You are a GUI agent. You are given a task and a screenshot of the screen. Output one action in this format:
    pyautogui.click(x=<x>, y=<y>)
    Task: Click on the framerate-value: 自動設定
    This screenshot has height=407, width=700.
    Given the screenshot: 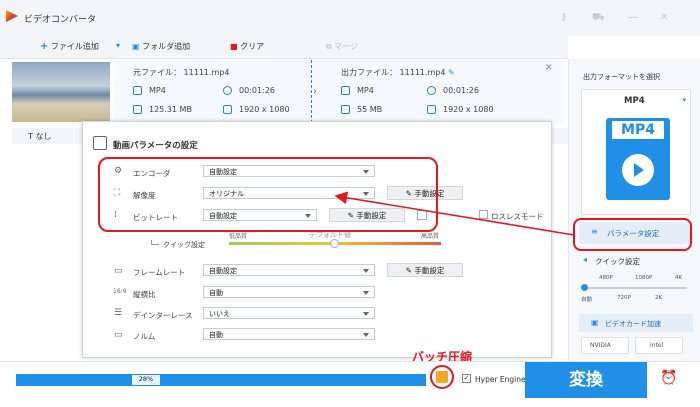 What is the action you would take?
    pyautogui.click(x=223, y=271)
    